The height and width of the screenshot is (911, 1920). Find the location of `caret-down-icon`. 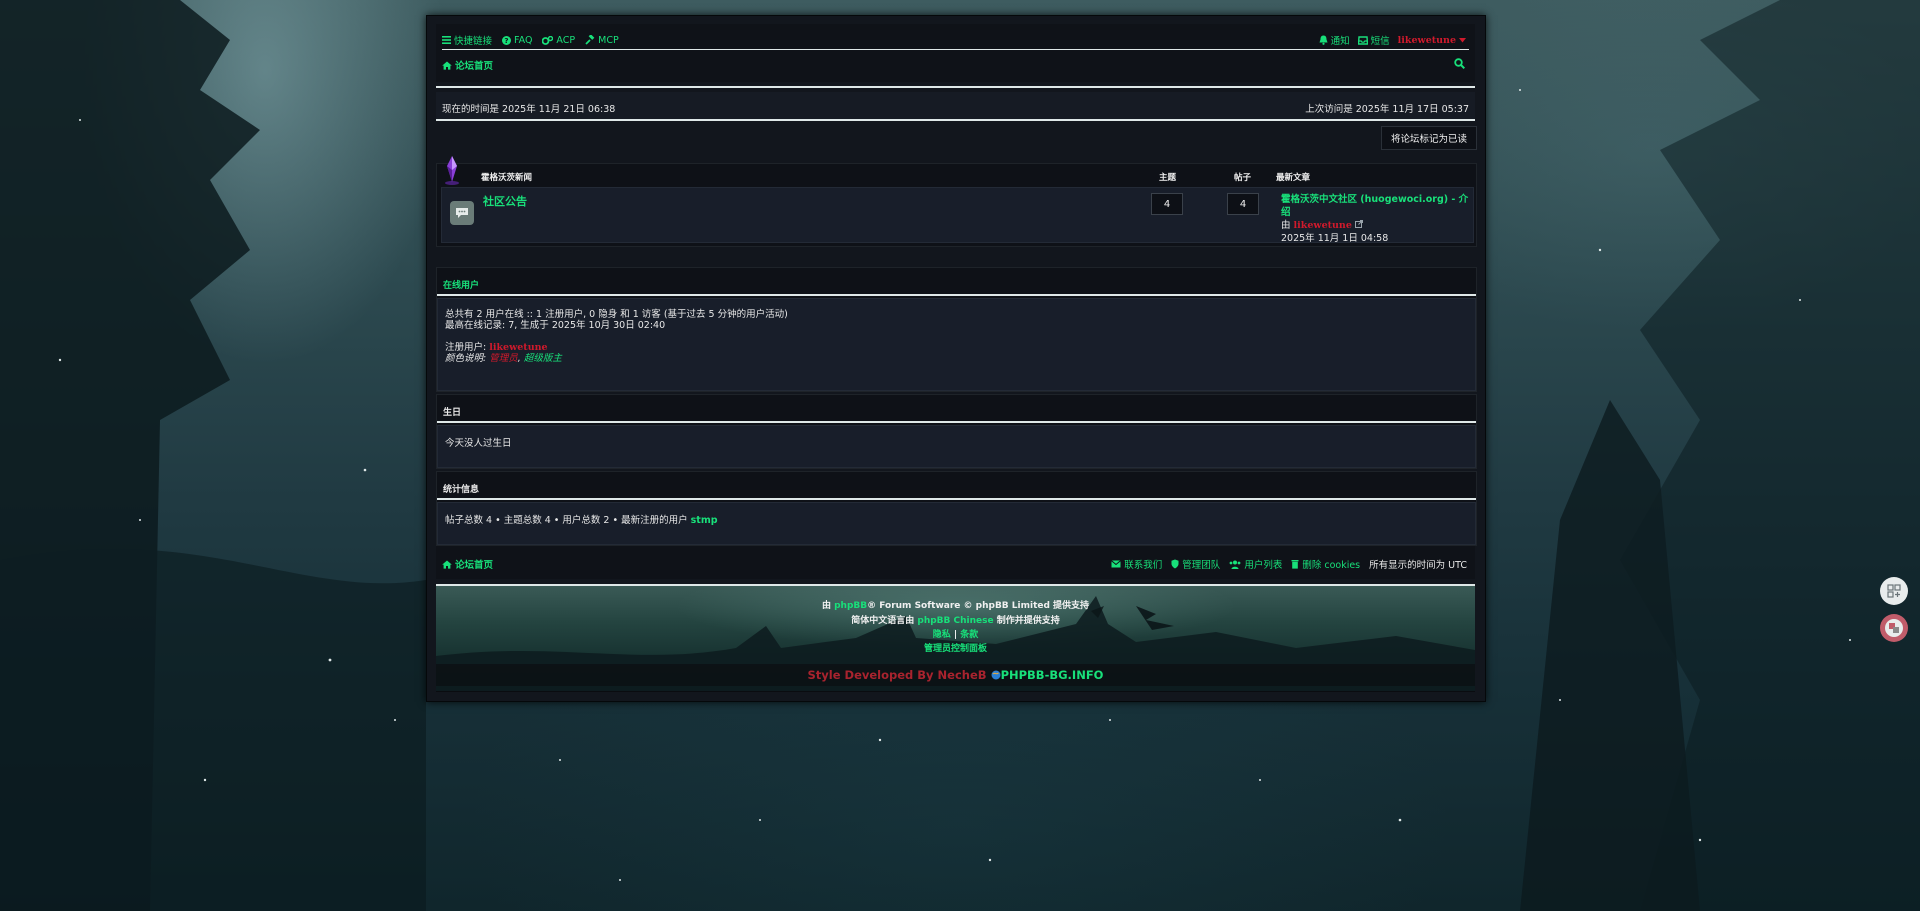

caret-down-icon is located at coordinates (1462, 39).